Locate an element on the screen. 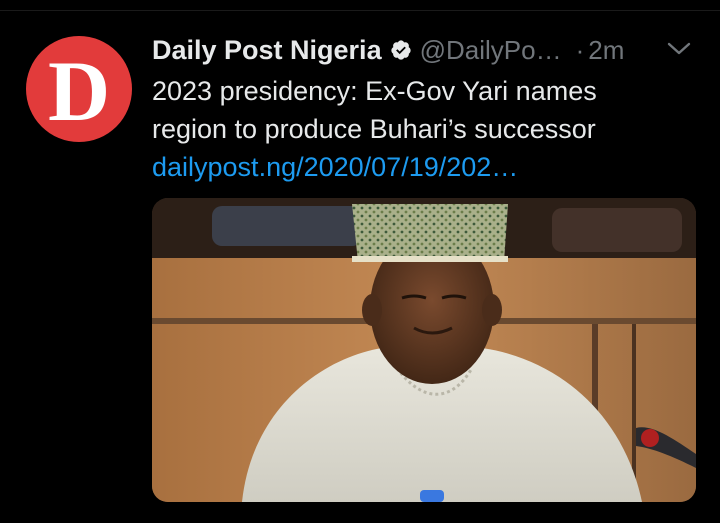 The width and height of the screenshot is (720, 523). tweet-header: Daily Post Nigeria @DailyPo… · 2m is located at coordinates (426, 50).